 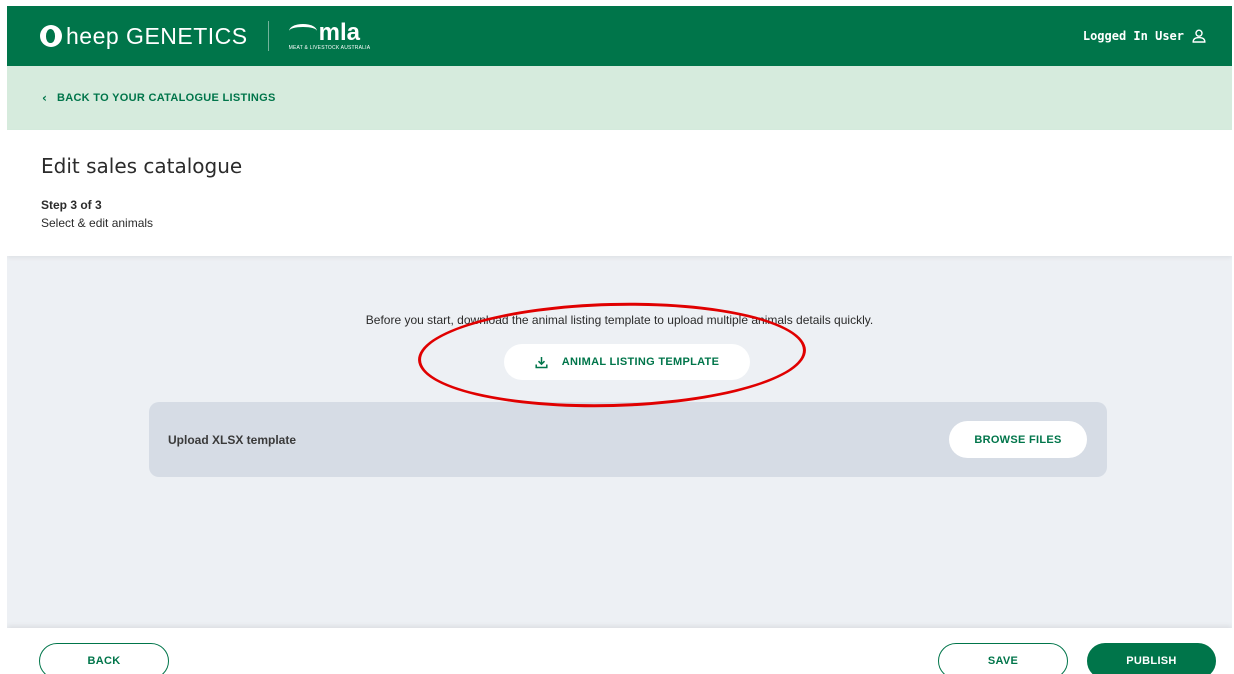 What do you see at coordinates (329, 47) in the screenshot?
I see `mla-logo-subtitle: MEAT & LIVESTOCK AUSTRALIA` at bounding box center [329, 47].